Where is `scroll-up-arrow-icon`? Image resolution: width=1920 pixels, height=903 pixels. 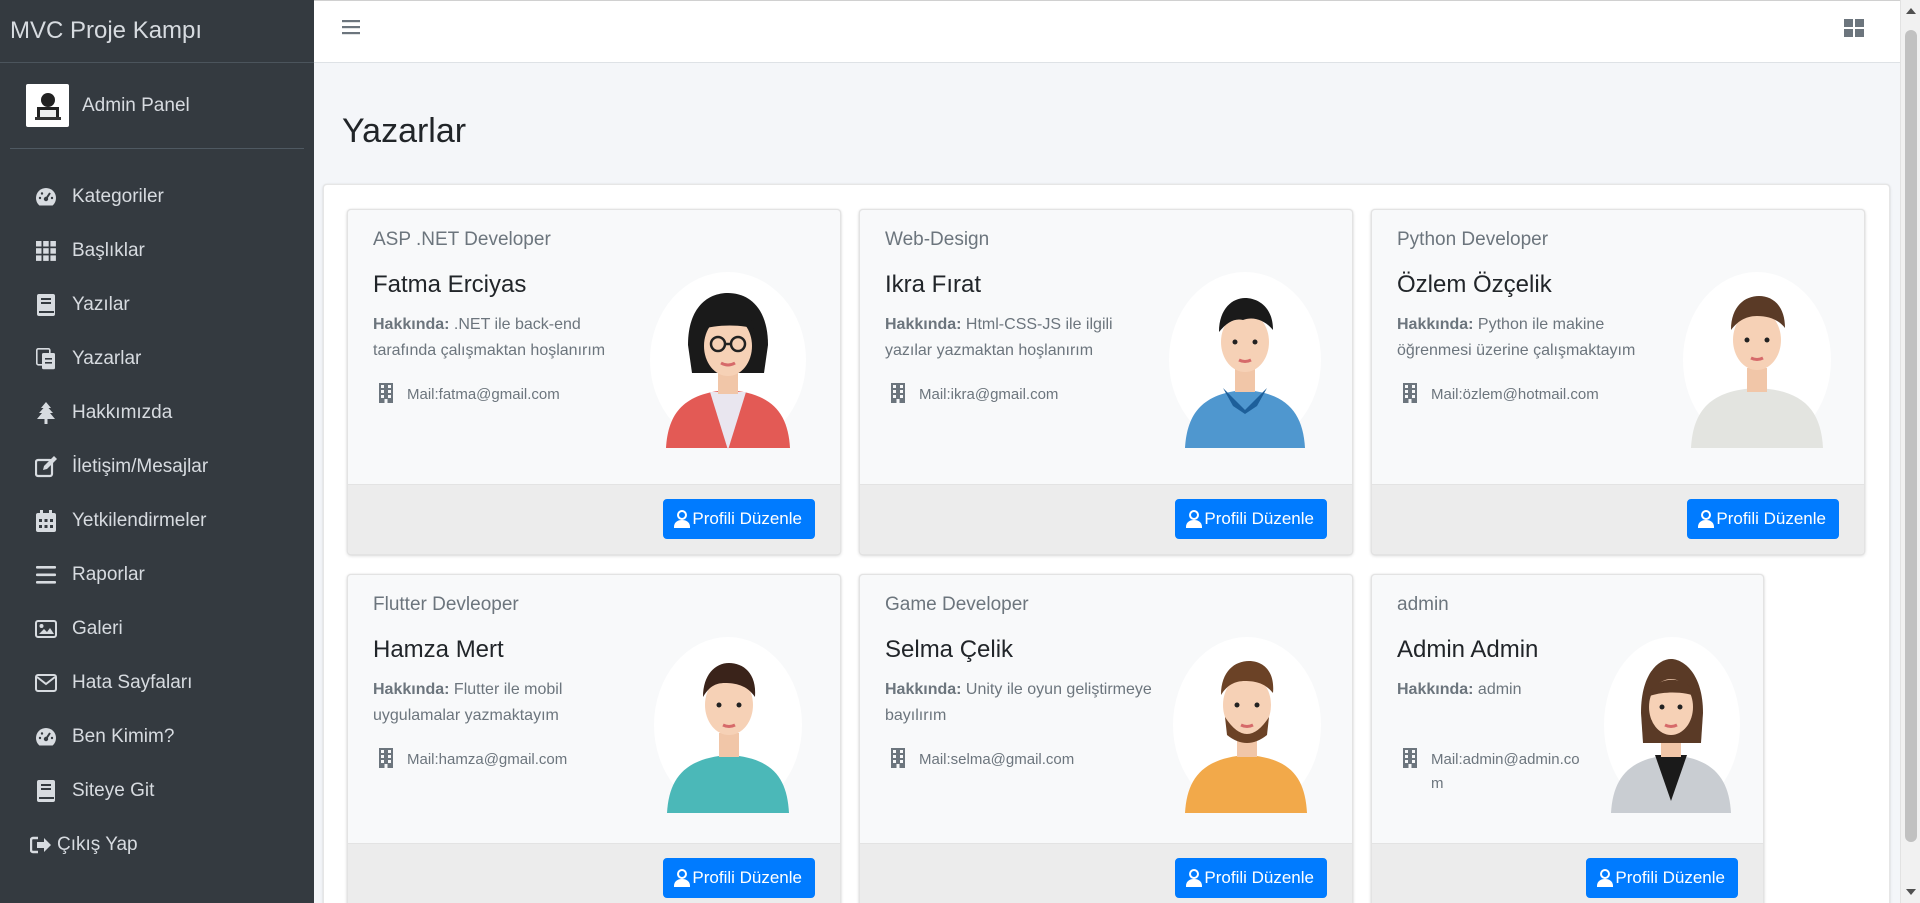
scroll-up-arrow-icon is located at coordinates (1911, 11).